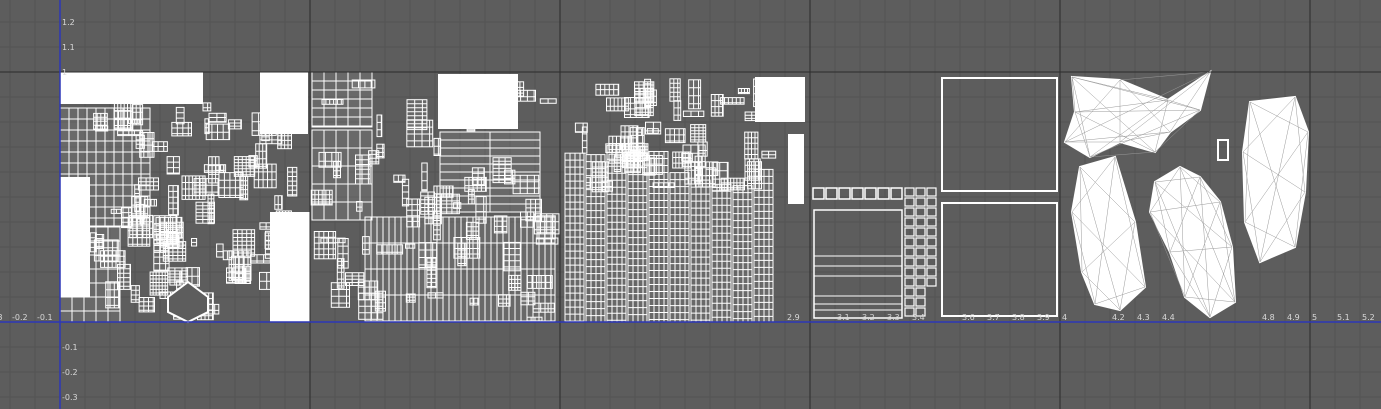 The width and height of the screenshot is (1381, 409). I want to click on uv-shell-square, so click(999, 259).